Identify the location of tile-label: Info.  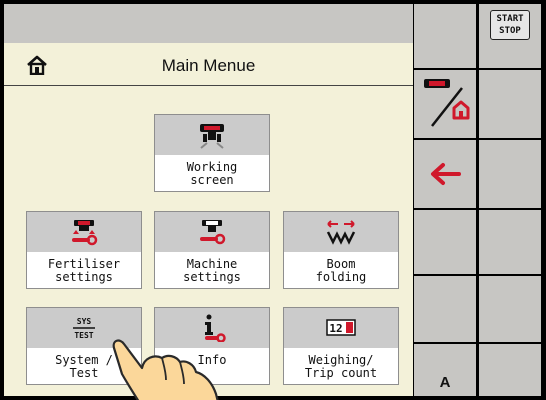
(212, 360).